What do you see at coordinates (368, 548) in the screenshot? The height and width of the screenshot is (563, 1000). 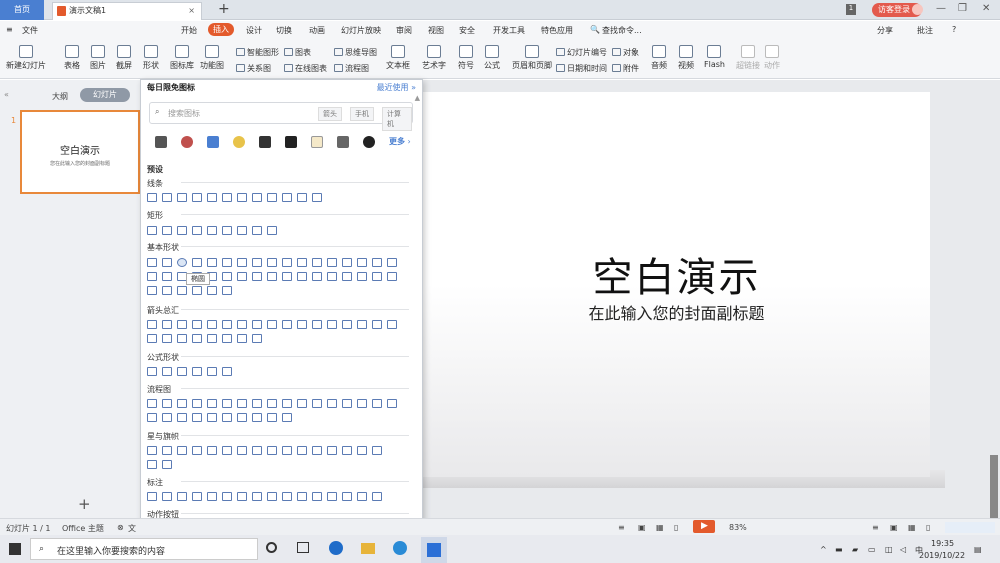 I see `explorer-icon` at bounding box center [368, 548].